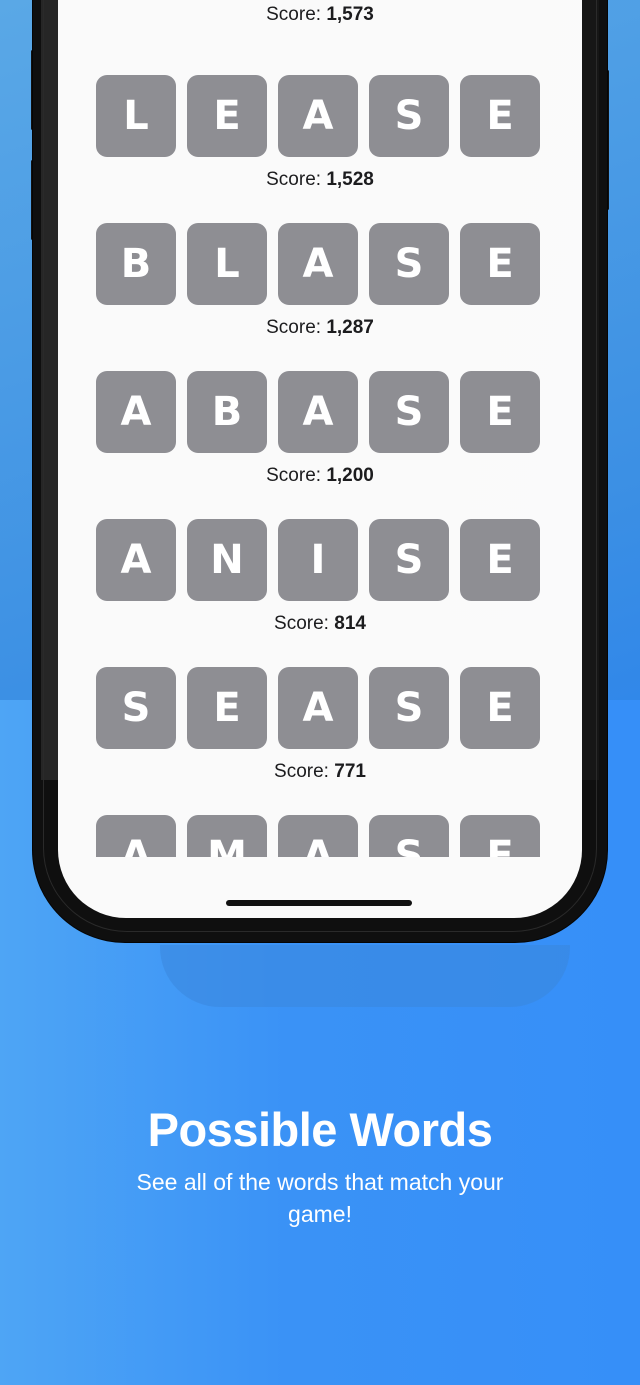 This screenshot has height=1385, width=640. I want to click on word-entry: A M A S E, so click(320, 836).